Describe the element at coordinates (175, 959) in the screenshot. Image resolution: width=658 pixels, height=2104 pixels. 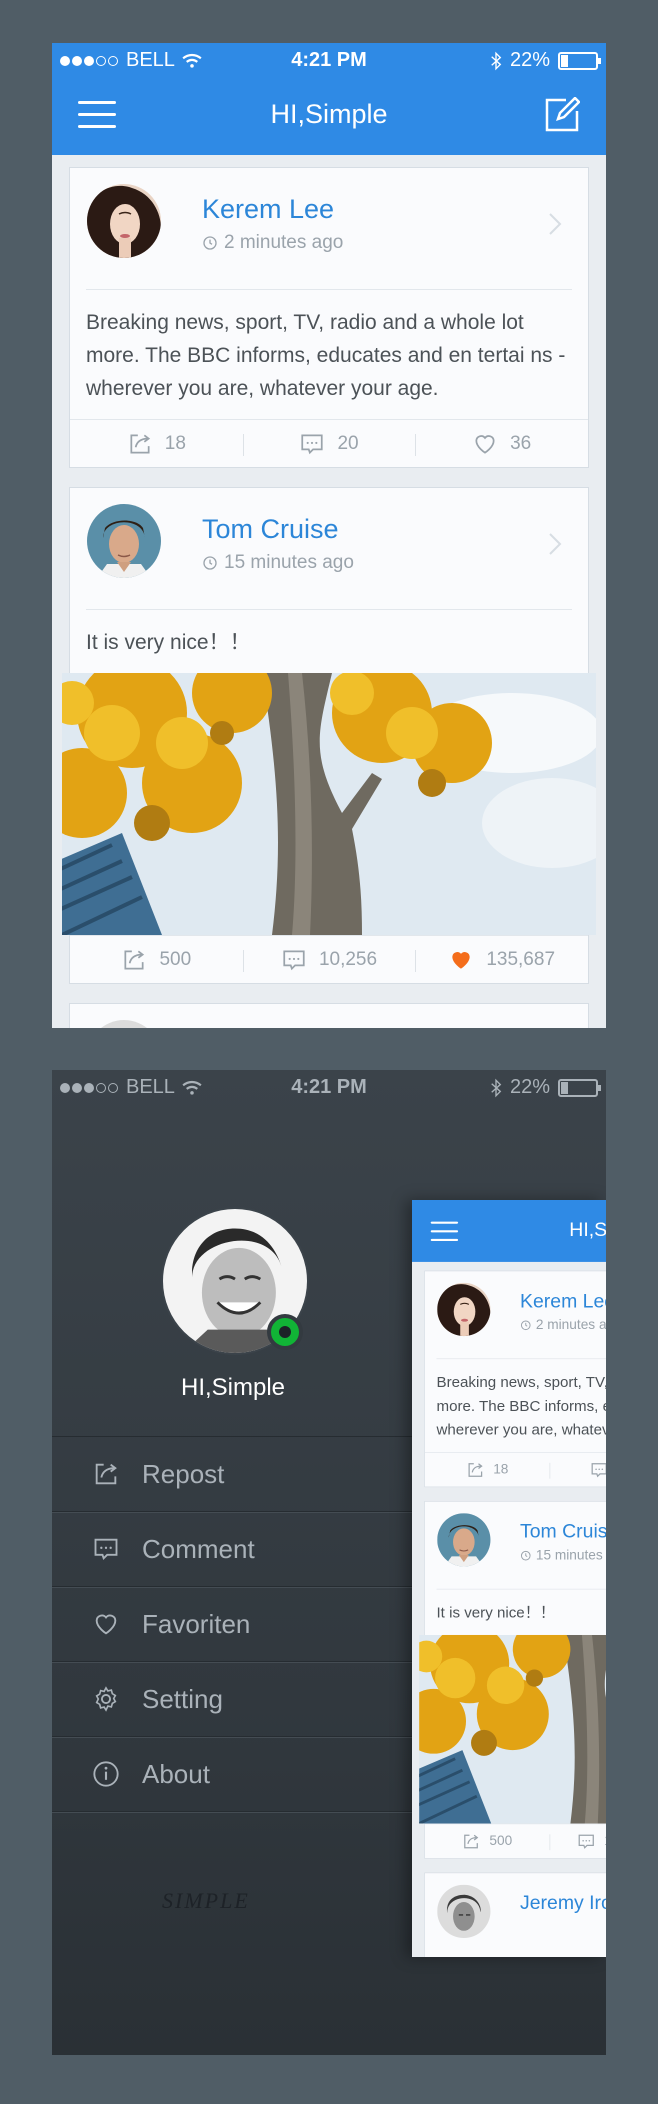
I see `repost-count: 500` at that location.